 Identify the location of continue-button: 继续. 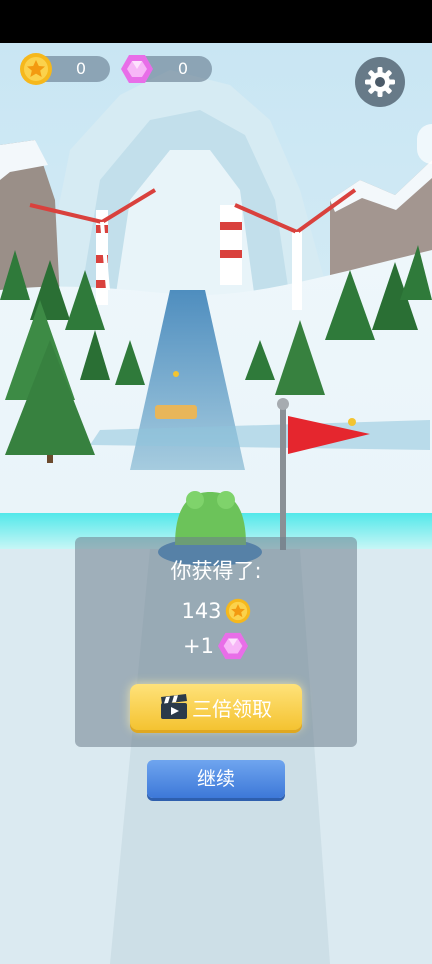
(216, 779).